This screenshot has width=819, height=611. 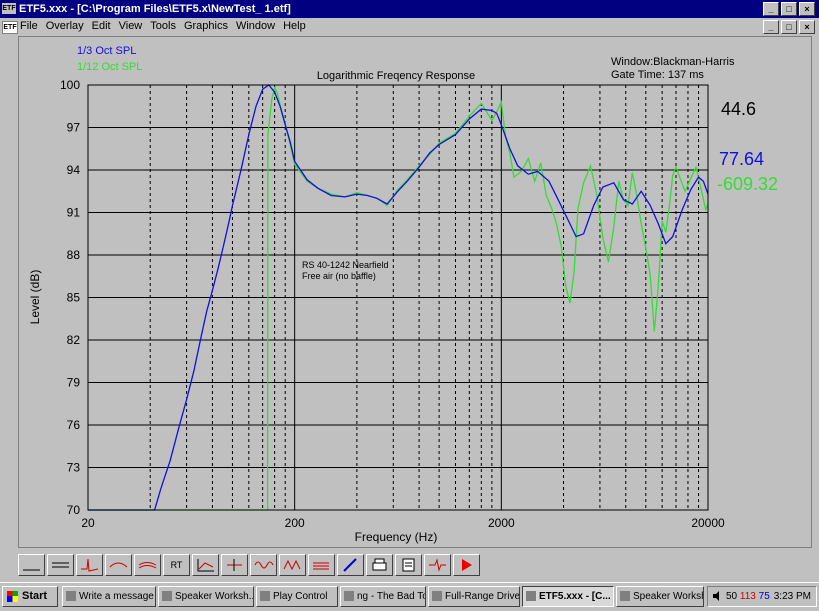 What do you see at coordinates (437, 565) in the screenshot?
I see `signal-icon` at bounding box center [437, 565].